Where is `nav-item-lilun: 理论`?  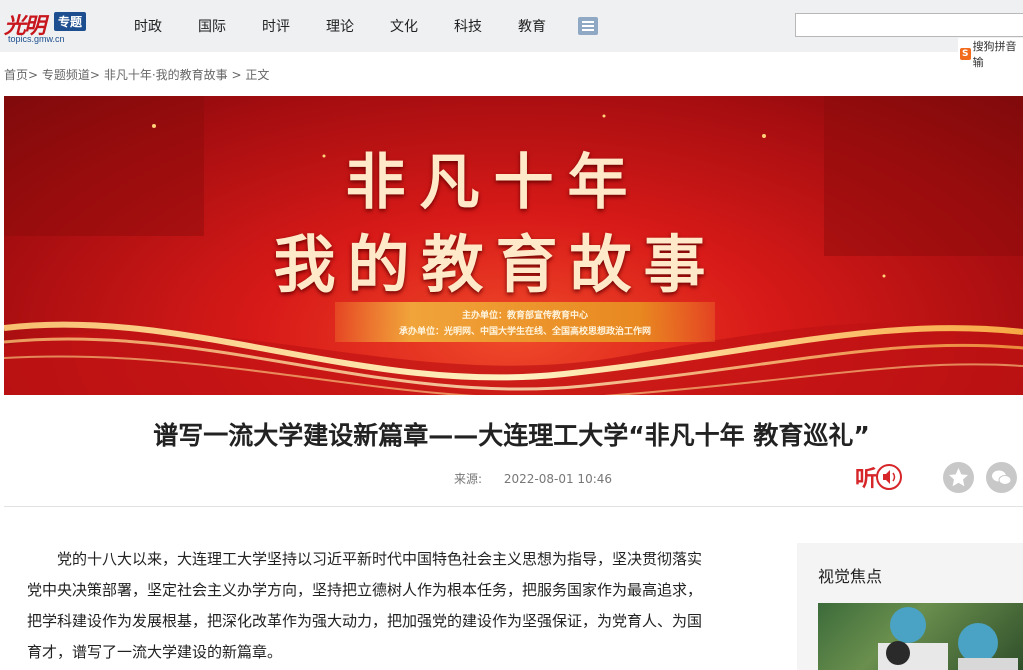
nav-item-lilun: 理论 is located at coordinates (340, 26).